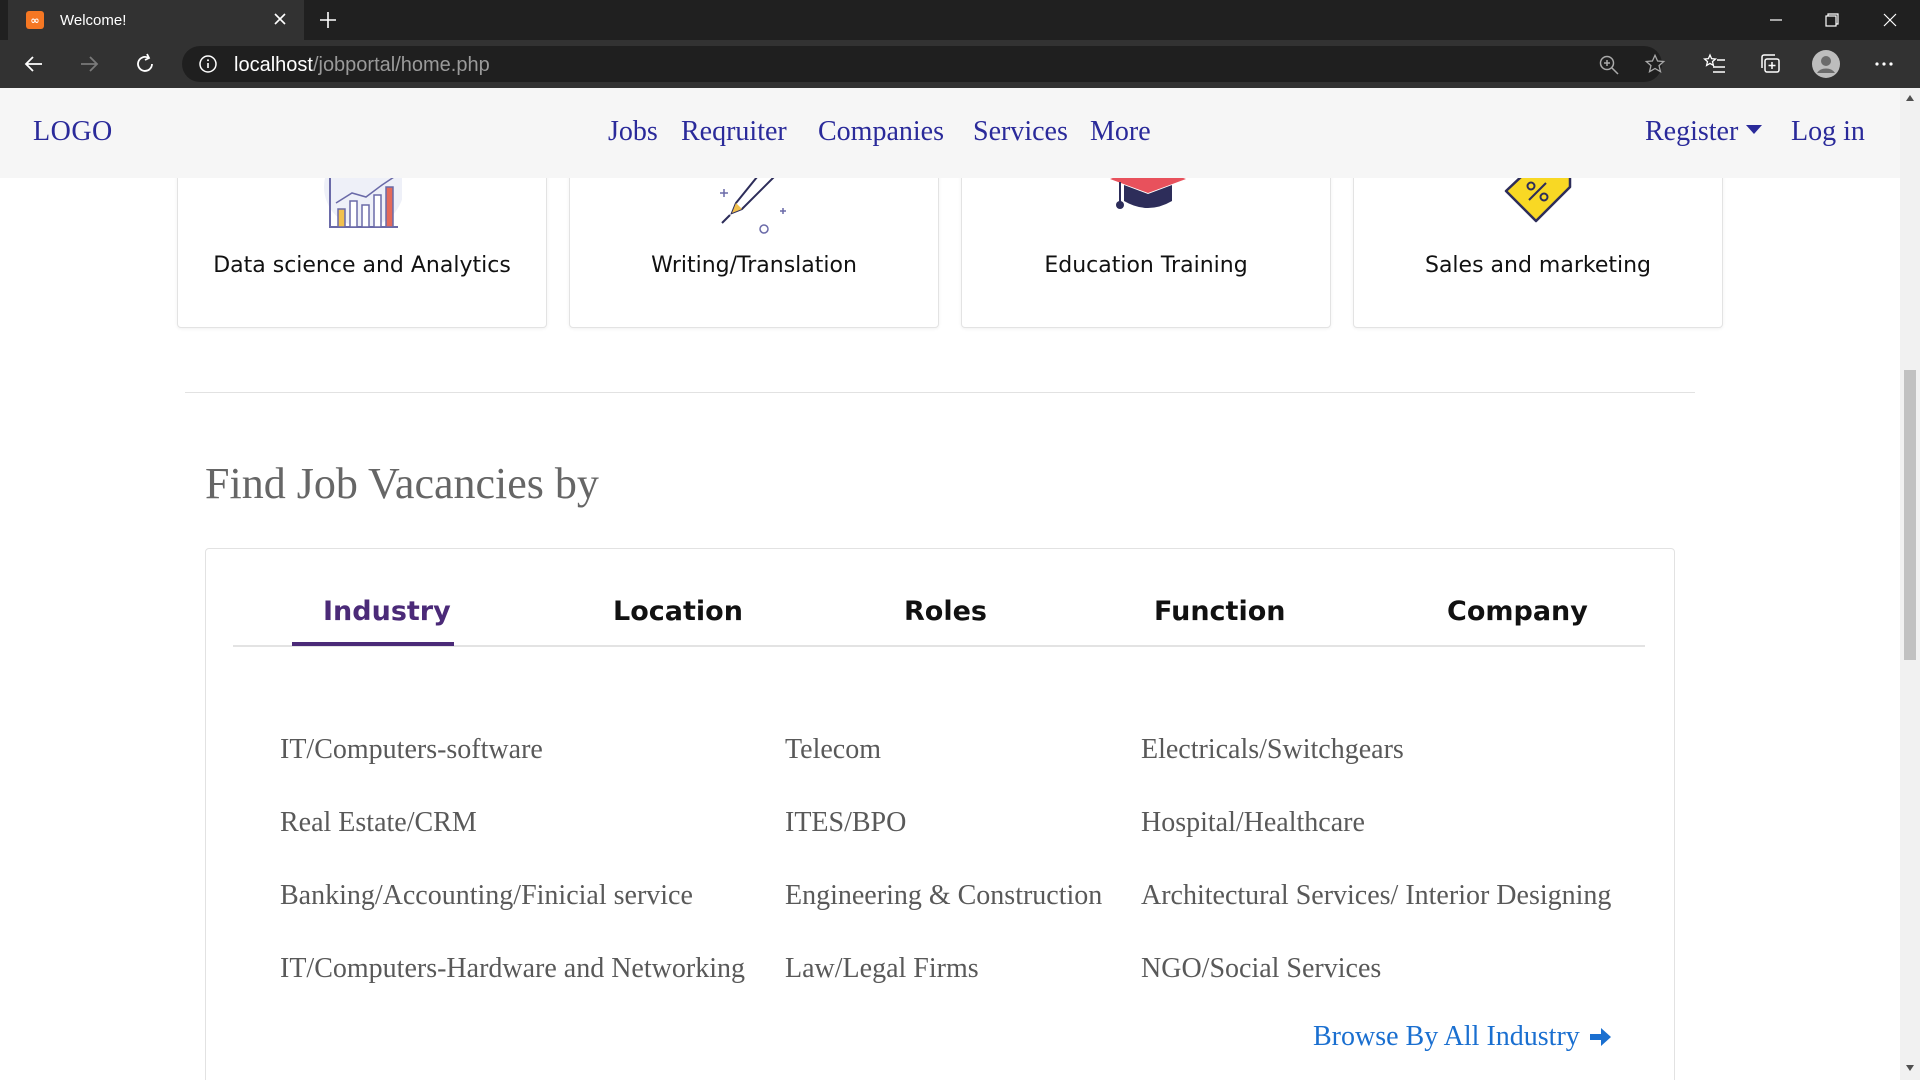  Describe the element at coordinates (512, 969) in the screenshot. I see `industry-link: IT/Computers-Hardware and Networking` at that location.